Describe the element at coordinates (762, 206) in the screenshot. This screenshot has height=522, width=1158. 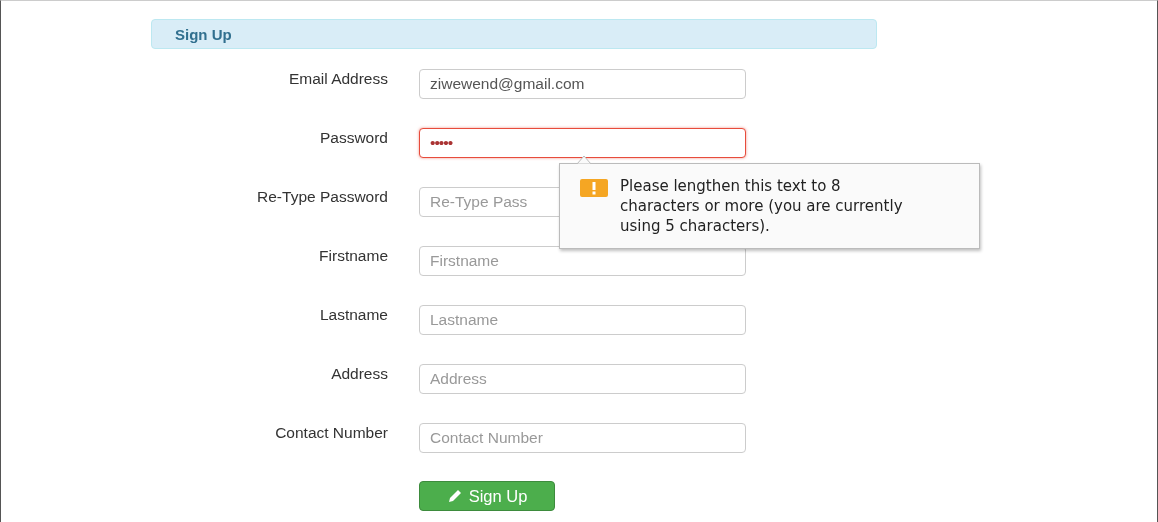
I see `tooltip-message: Please lengthen this text to 8 characters or more (you are currently using 5 characters).` at that location.